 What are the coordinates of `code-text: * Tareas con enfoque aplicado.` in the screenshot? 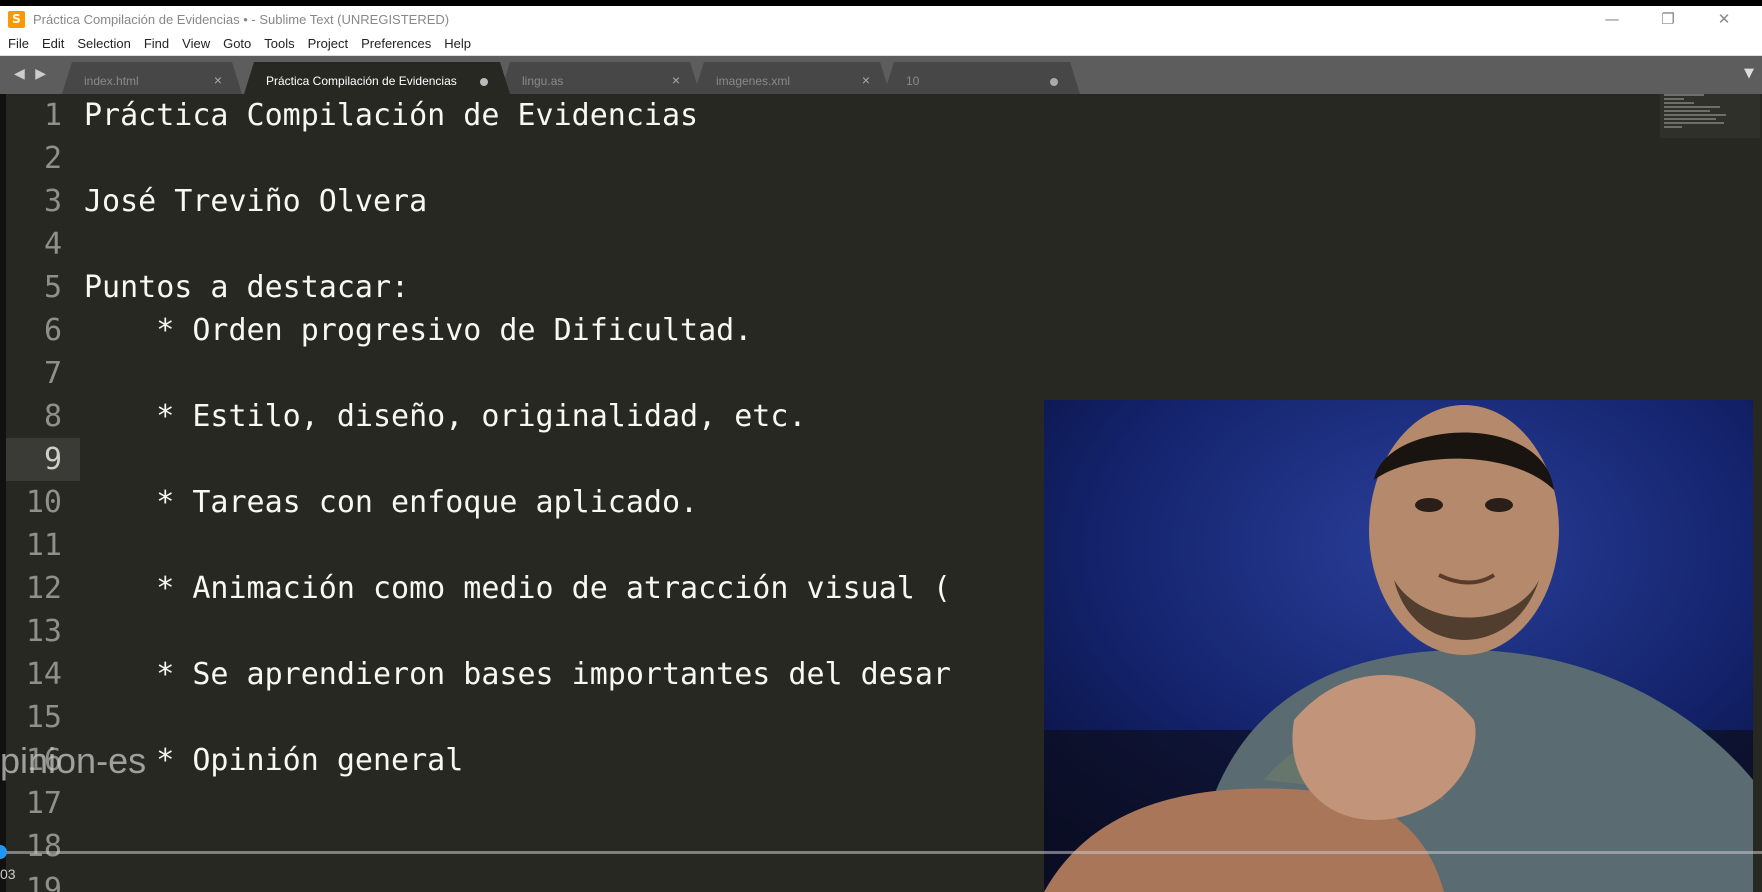 It's located at (391, 502).